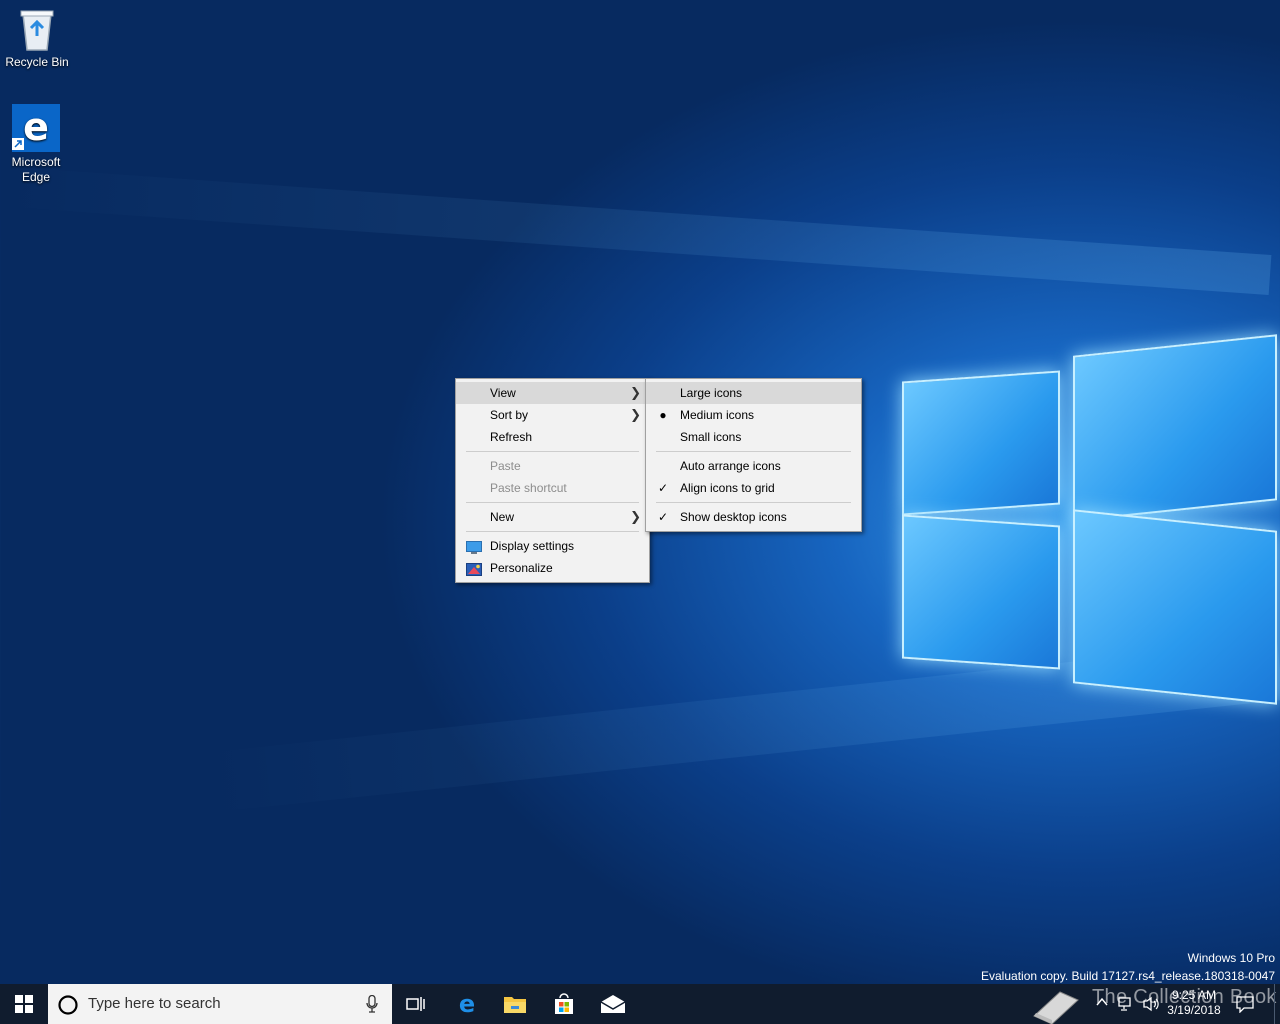  I want to click on menu-item-display-settings: Display settings, so click(552, 546).